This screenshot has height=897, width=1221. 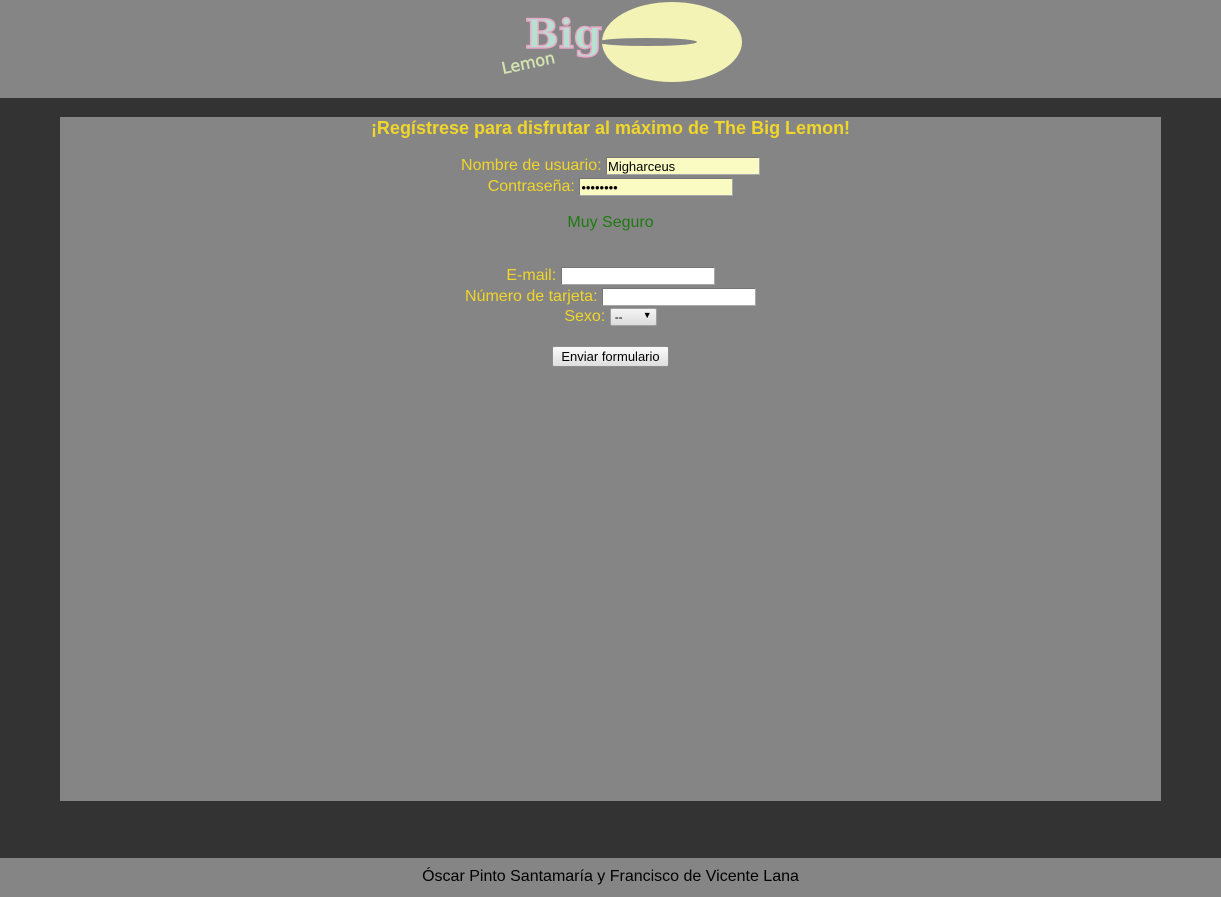 What do you see at coordinates (682, 166) in the screenshot?
I see `username-input` at bounding box center [682, 166].